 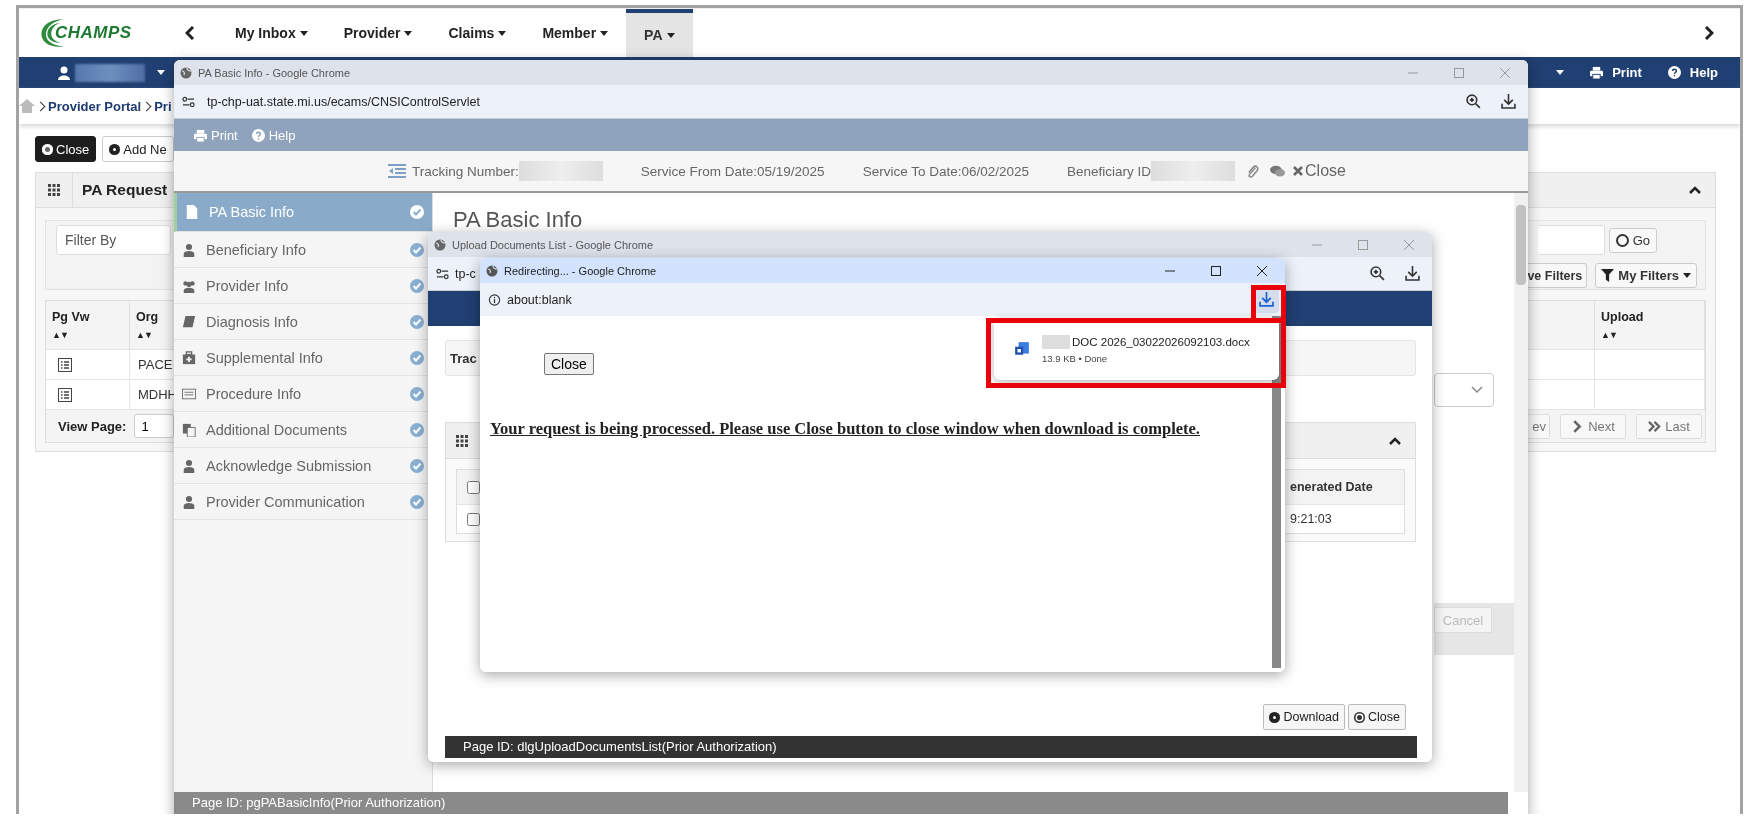 I want to click on filter-button: ve Filters, so click(x=1557, y=275).